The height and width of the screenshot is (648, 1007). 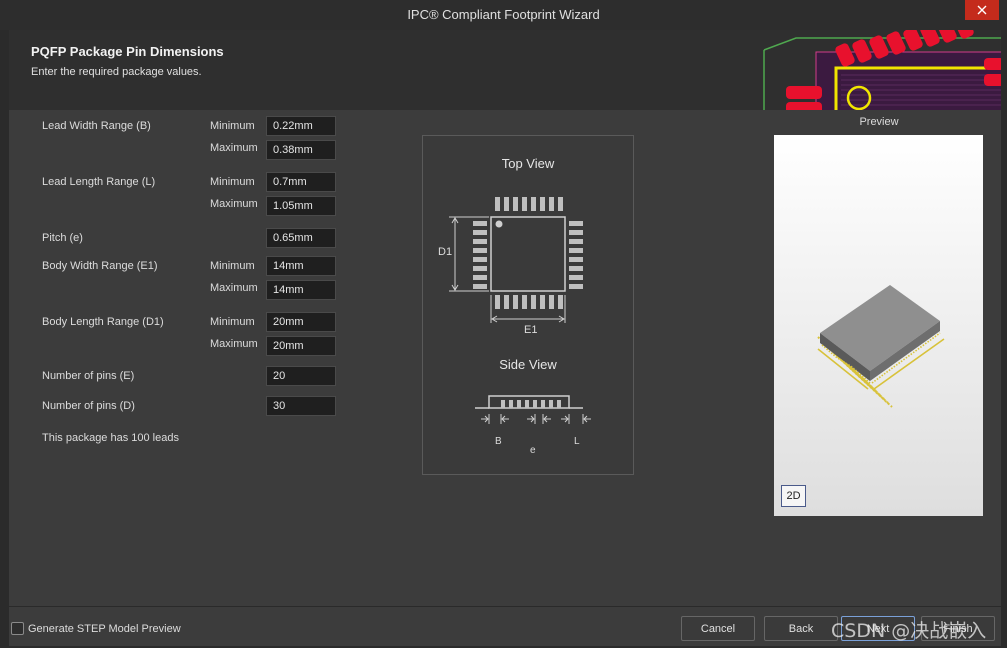 What do you see at coordinates (232, 182) in the screenshot?
I see `lead-length-min-label: Minimum` at bounding box center [232, 182].